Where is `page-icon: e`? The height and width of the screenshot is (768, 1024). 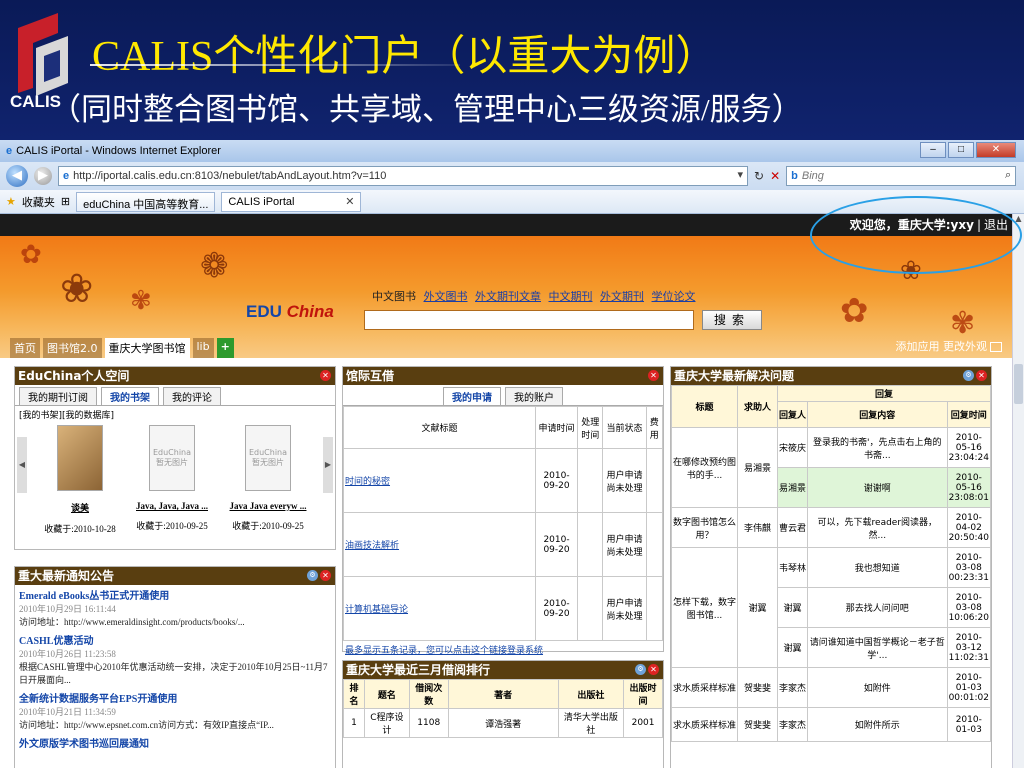 page-icon: e is located at coordinates (66, 176).